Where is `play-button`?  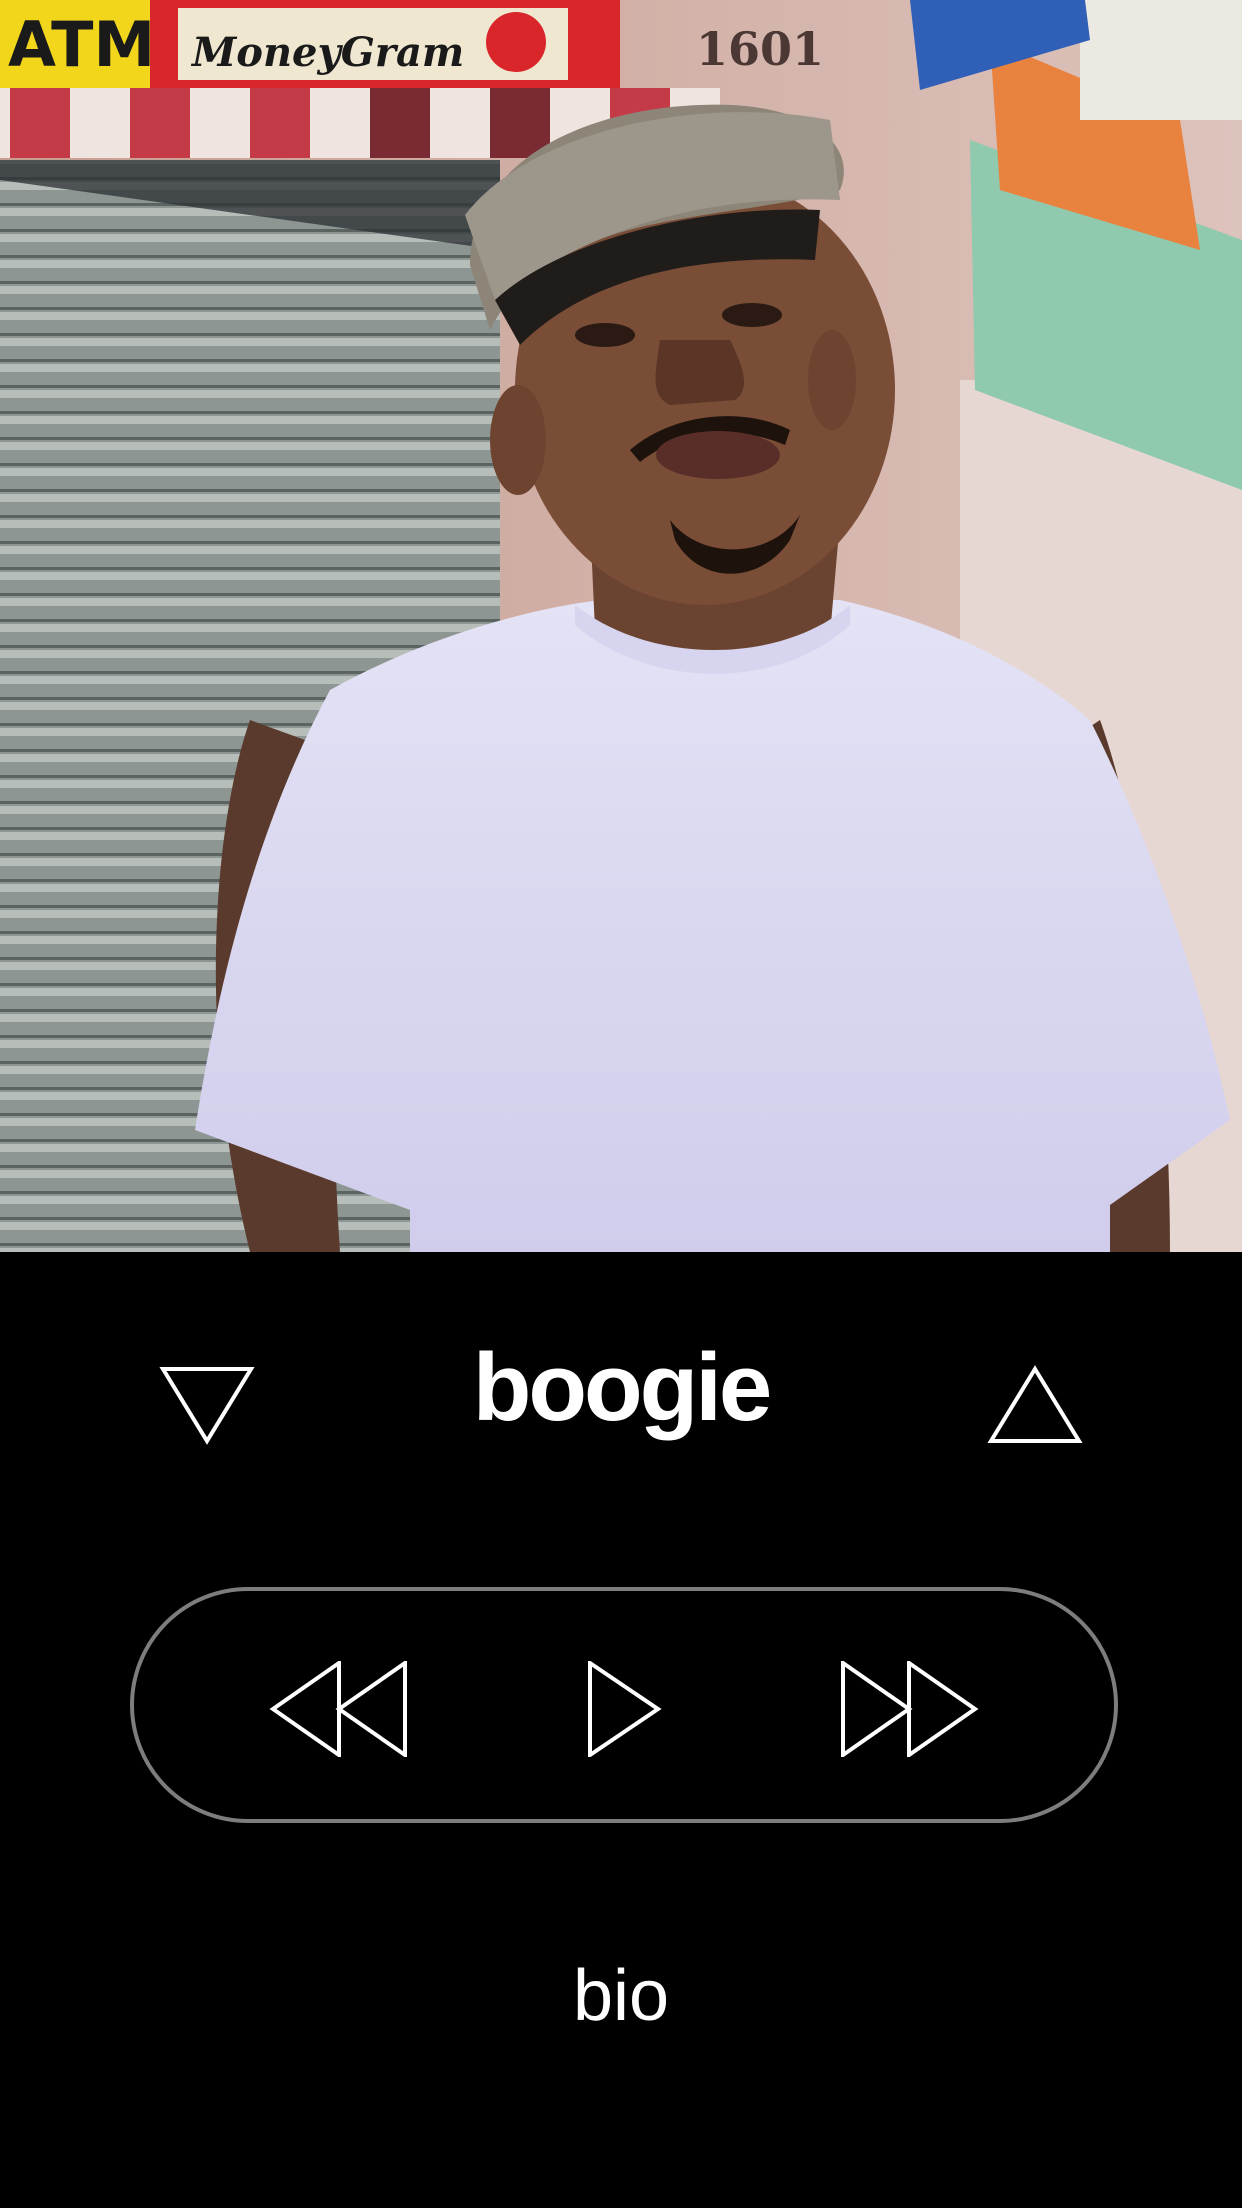 play-button is located at coordinates (624, 1709).